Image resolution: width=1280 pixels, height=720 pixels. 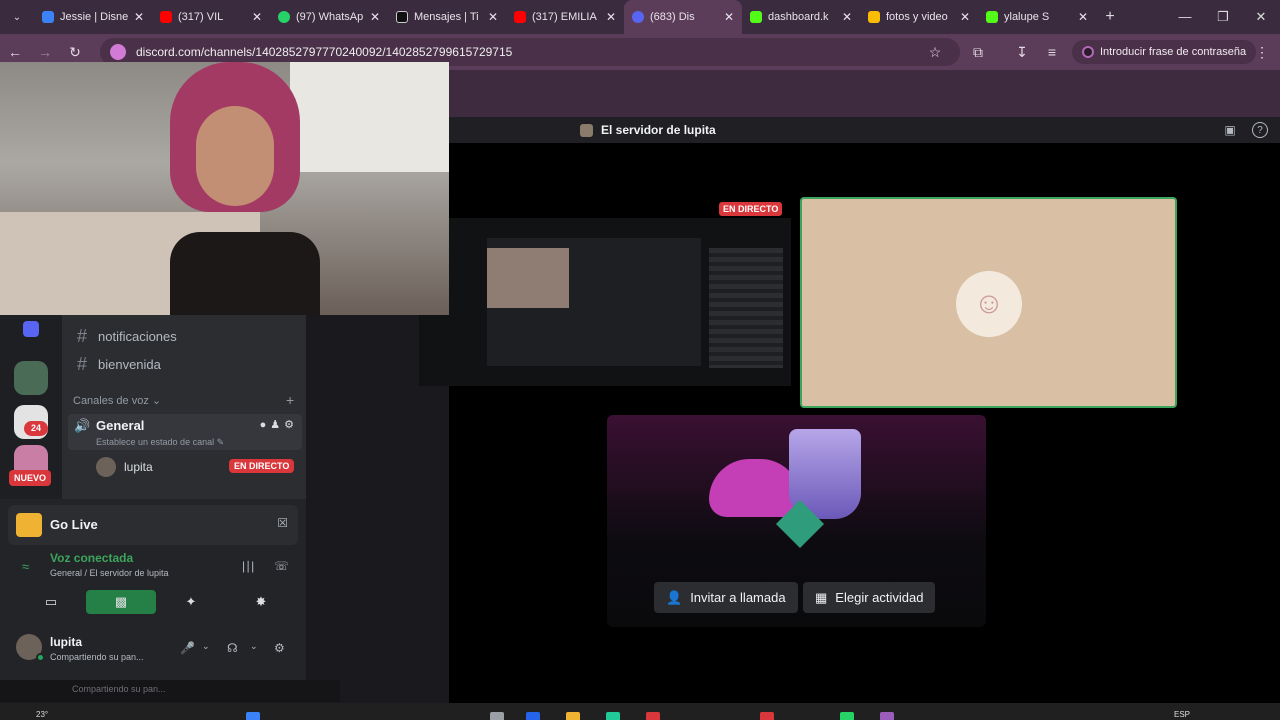 What do you see at coordinates (124, 467) in the screenshot?
I see `voice-member: lupita` at bounding box center [124, 467].